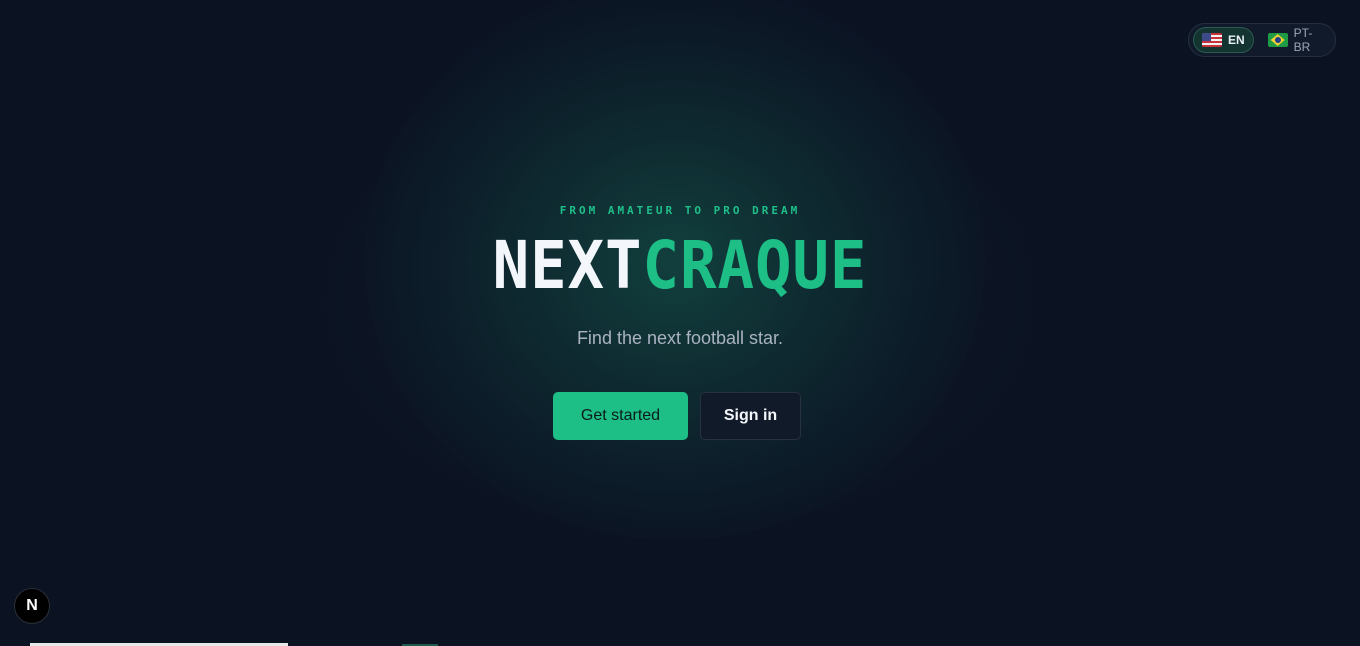  I want to click on hero-title-next: NEXT, so click(567, 265).